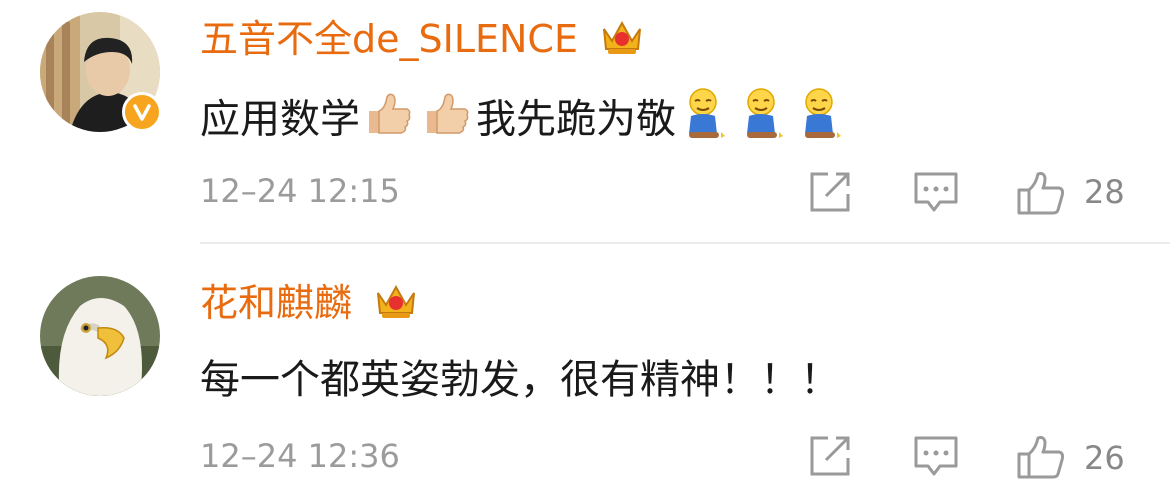 This screenshot has height=488, width=1170. I want to click on username: 五音不全de_SILENCE, so click(422, 41).